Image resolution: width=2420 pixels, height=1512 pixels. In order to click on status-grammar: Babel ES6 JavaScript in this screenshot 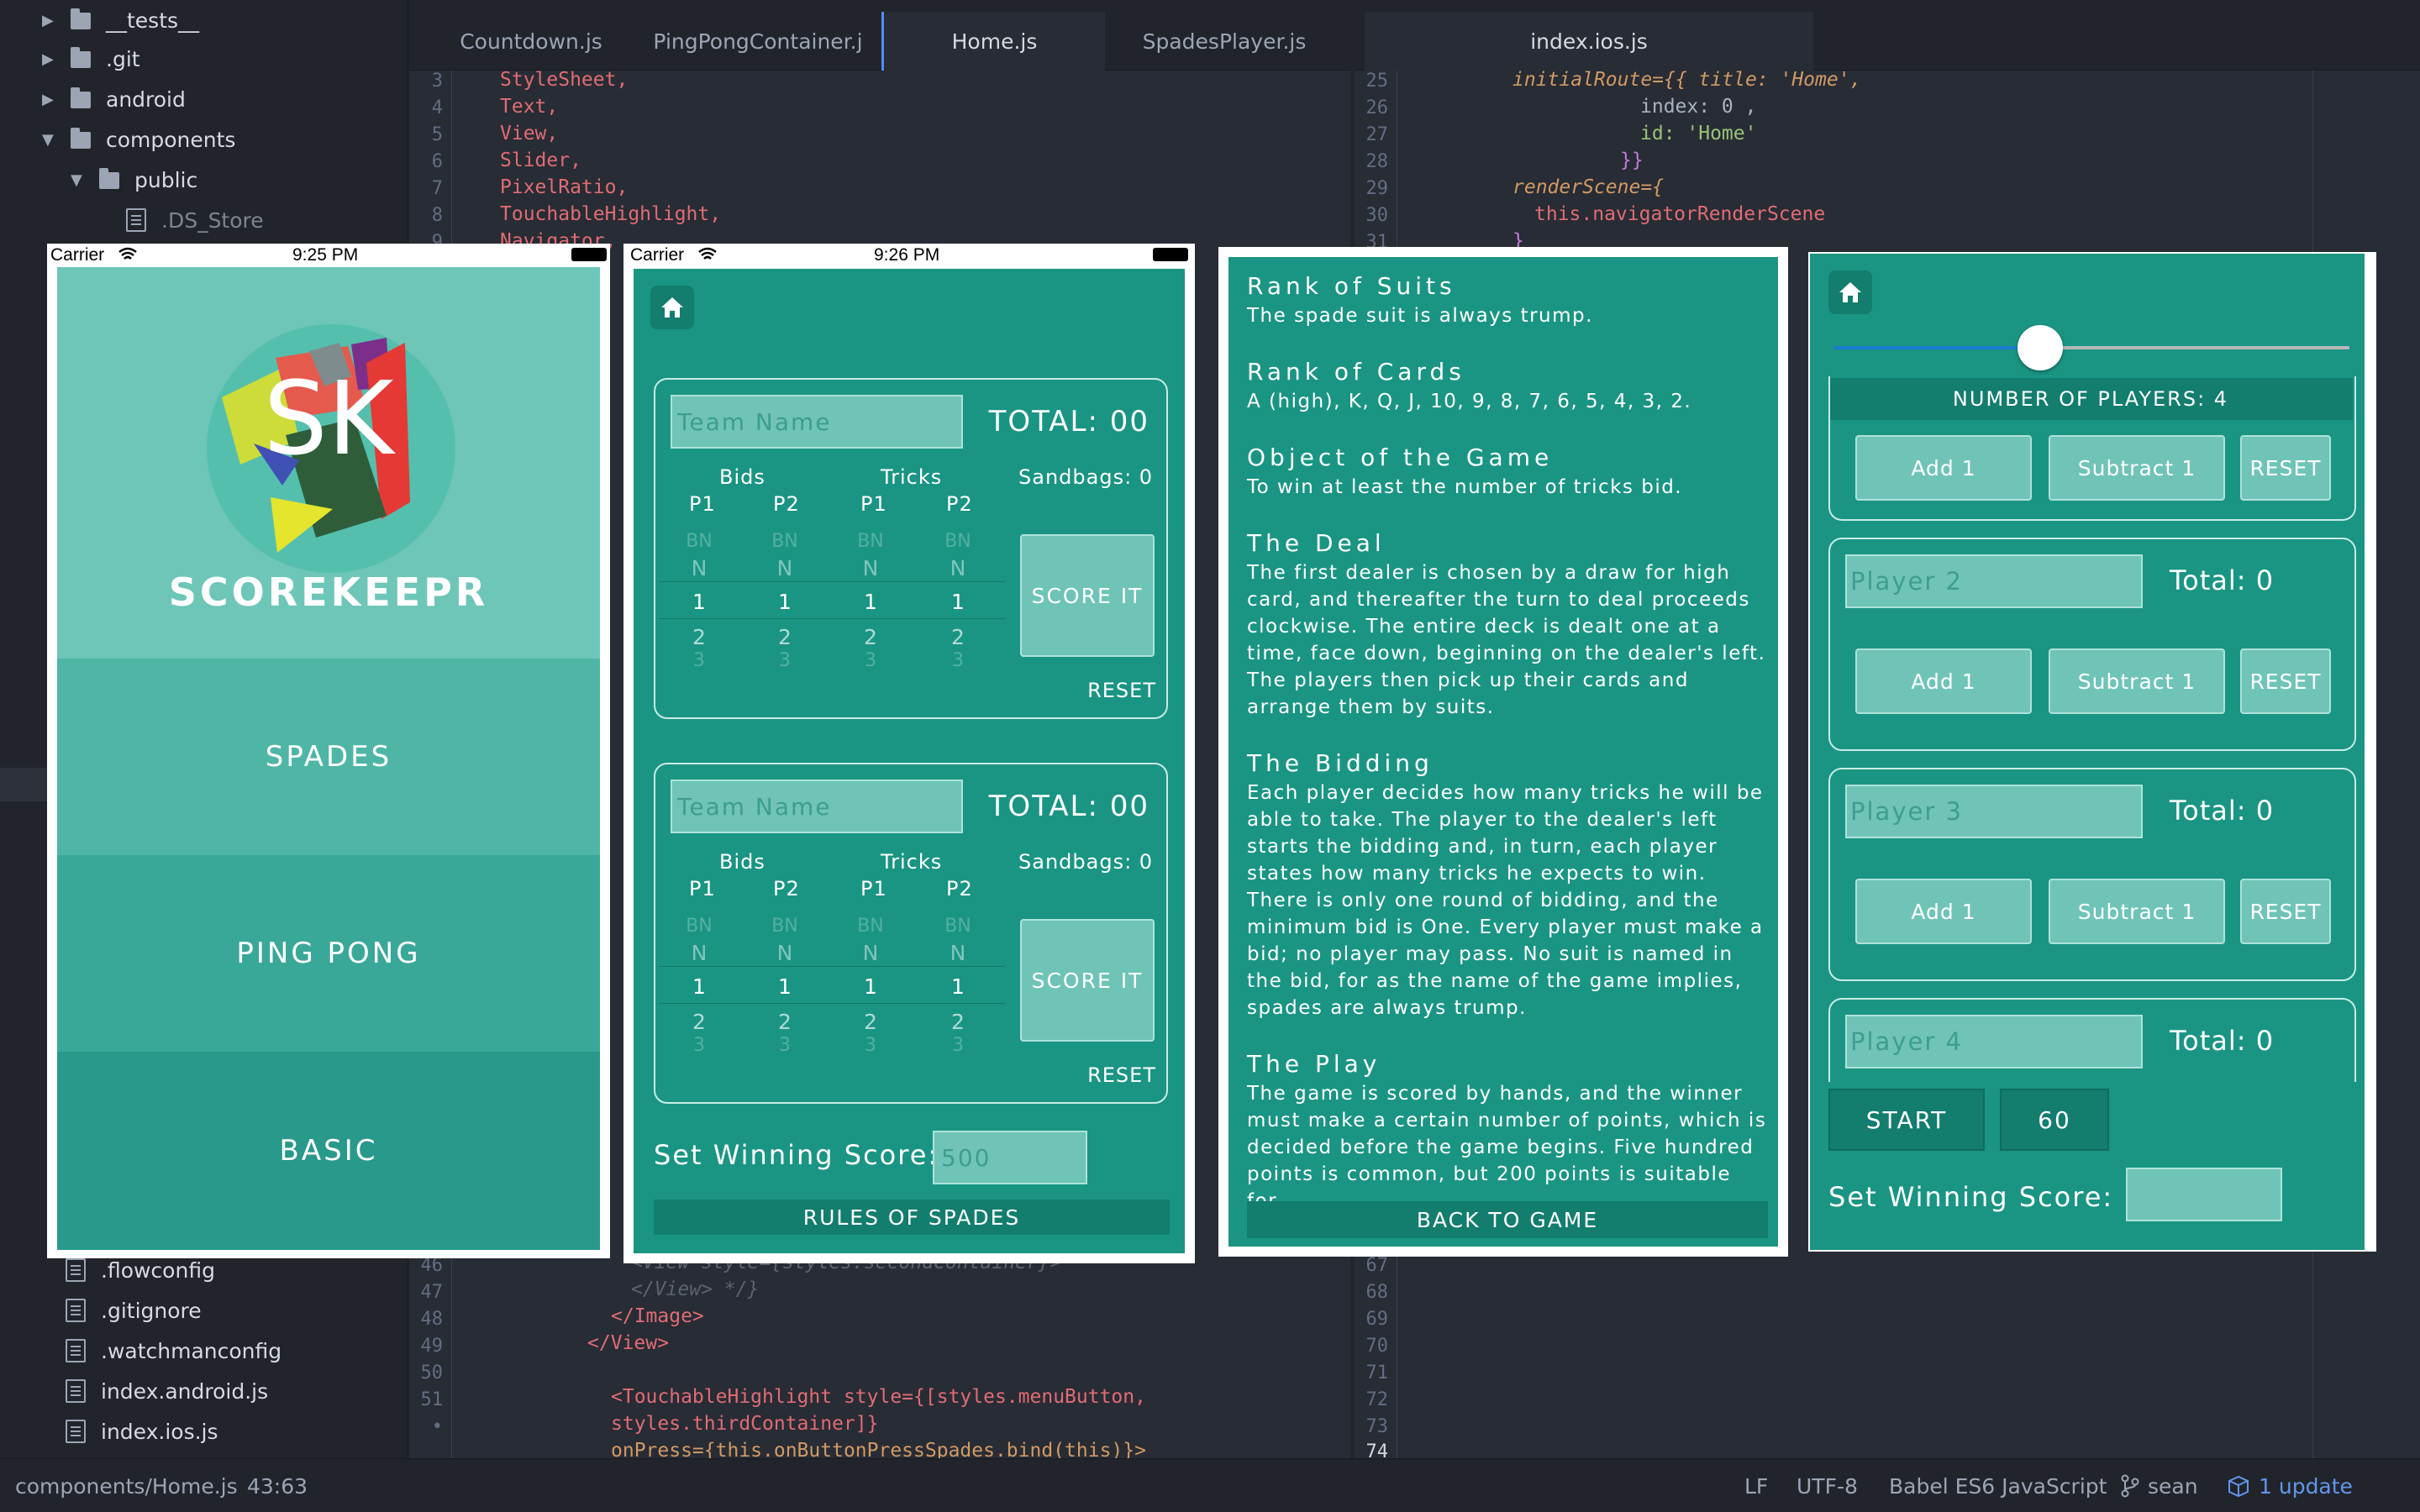, I will do `click(1998, 1485)`.